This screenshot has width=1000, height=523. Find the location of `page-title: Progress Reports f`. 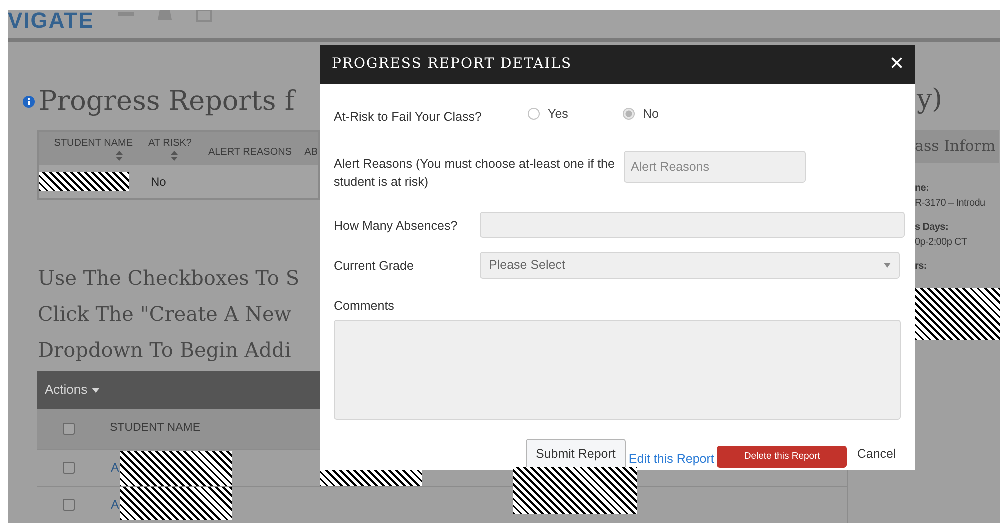

page-title: Progress Reports f is located at coordinates (167, 101).